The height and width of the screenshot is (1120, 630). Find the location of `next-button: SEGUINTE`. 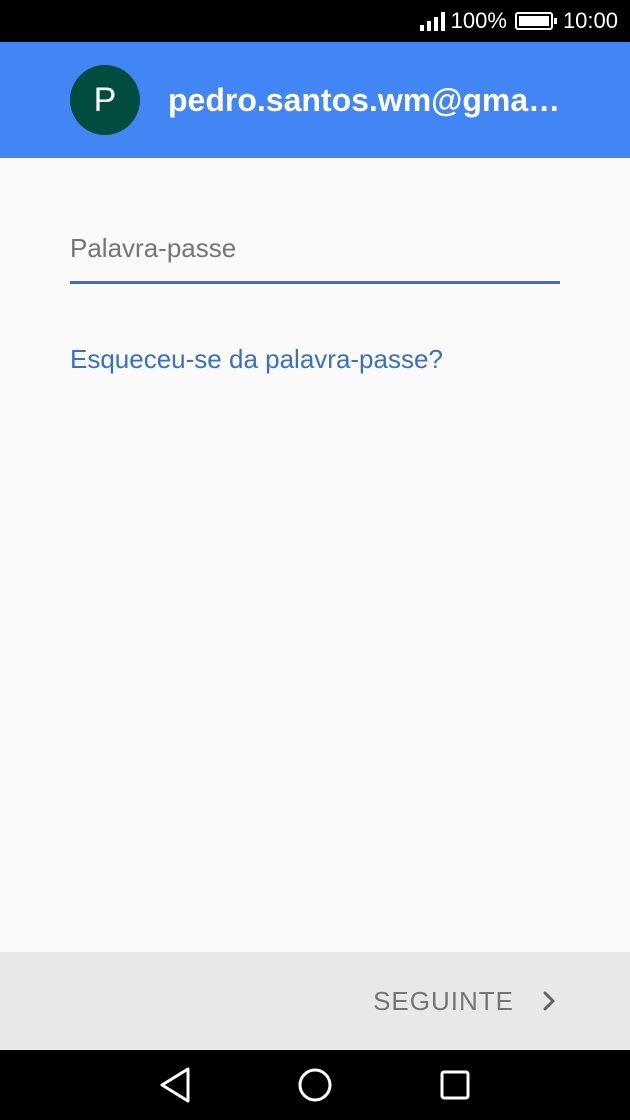

next-button: SEGUINTE is located at coordinates (466, 1001).